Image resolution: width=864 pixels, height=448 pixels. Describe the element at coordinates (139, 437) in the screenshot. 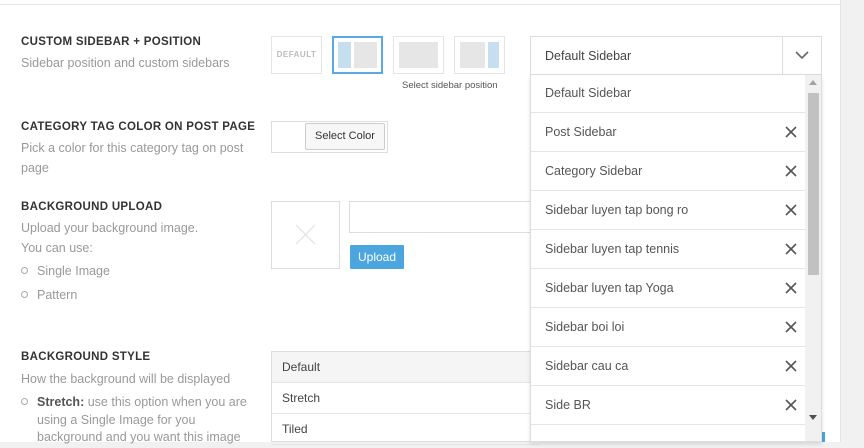

I see `bg-style-bullet-text-3: background and you want this image` at that location.